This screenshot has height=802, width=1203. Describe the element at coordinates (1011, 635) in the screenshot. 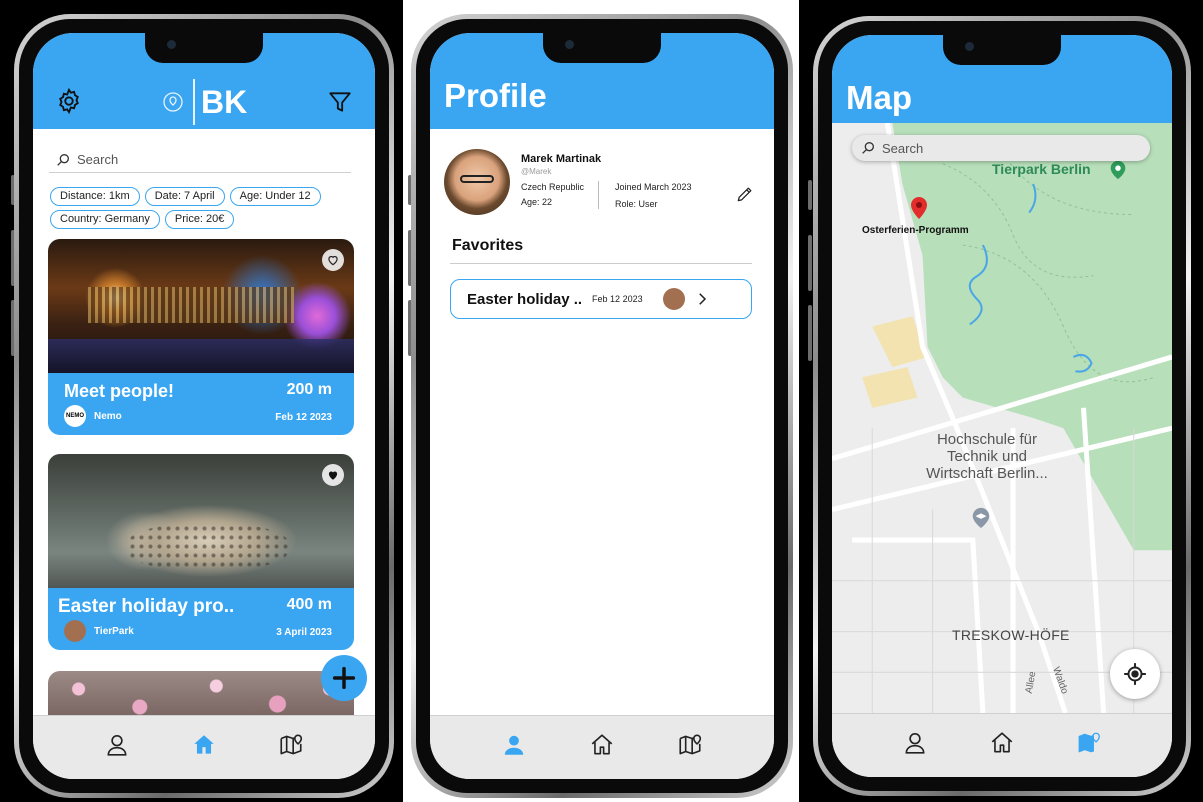

I see `district-label: TRESKOW-HÖFE` at that location.